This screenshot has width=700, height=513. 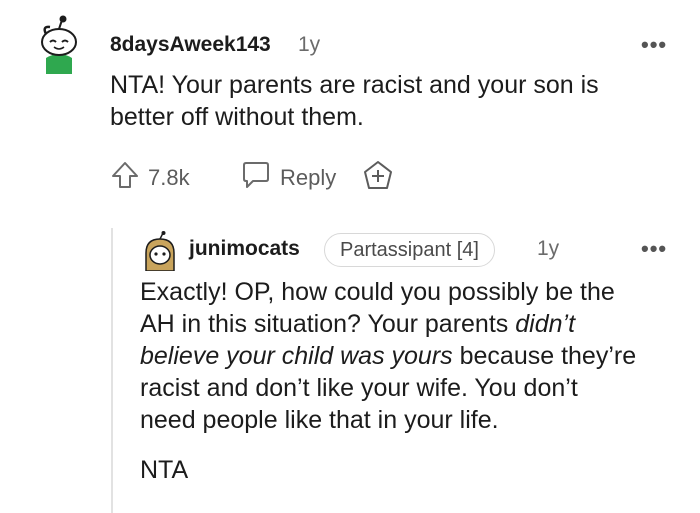 I want to click on reply-label: Reply, so click(x=308, y=177).